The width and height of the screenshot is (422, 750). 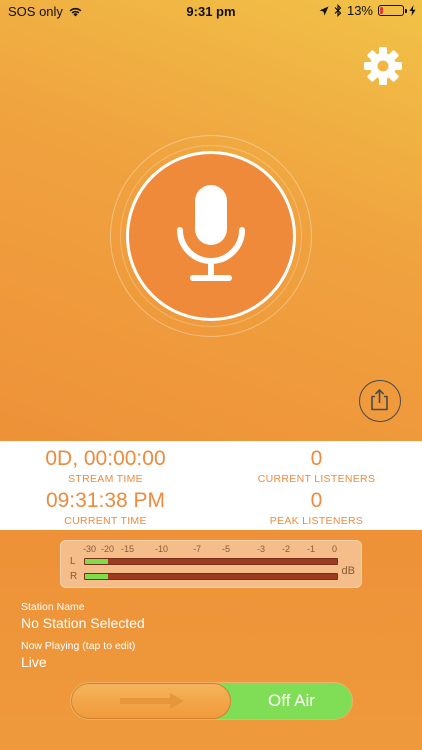 What do you see at coordinates (162, 549) in the screenshot?
I see `scale-tick: -10` at bounding box center [162, 549].